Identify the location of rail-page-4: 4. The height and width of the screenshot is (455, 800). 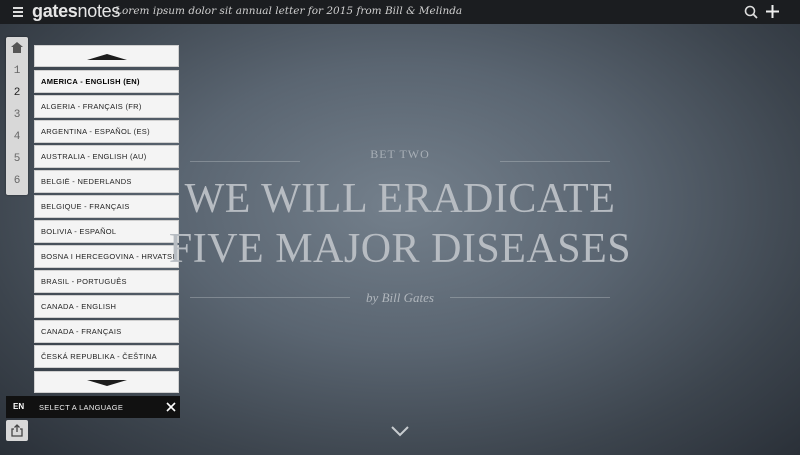
(17, 137).